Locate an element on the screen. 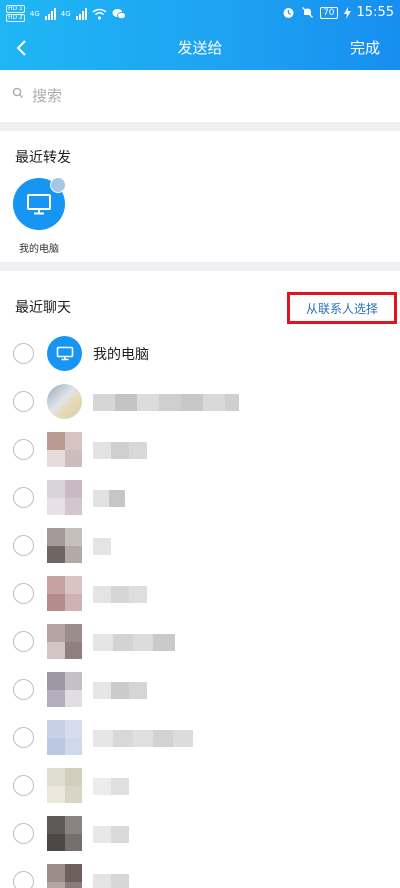 This screenshot has height=888, width=400. title-bar: 发送给 完成 is located at coordinates (200, 49).